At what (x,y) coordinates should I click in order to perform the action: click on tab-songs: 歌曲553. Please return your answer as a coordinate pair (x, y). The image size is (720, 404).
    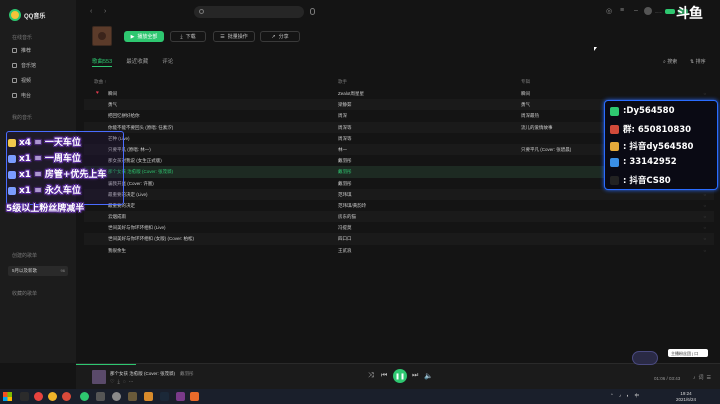
    Looking at the image, I should click on (102, 61).